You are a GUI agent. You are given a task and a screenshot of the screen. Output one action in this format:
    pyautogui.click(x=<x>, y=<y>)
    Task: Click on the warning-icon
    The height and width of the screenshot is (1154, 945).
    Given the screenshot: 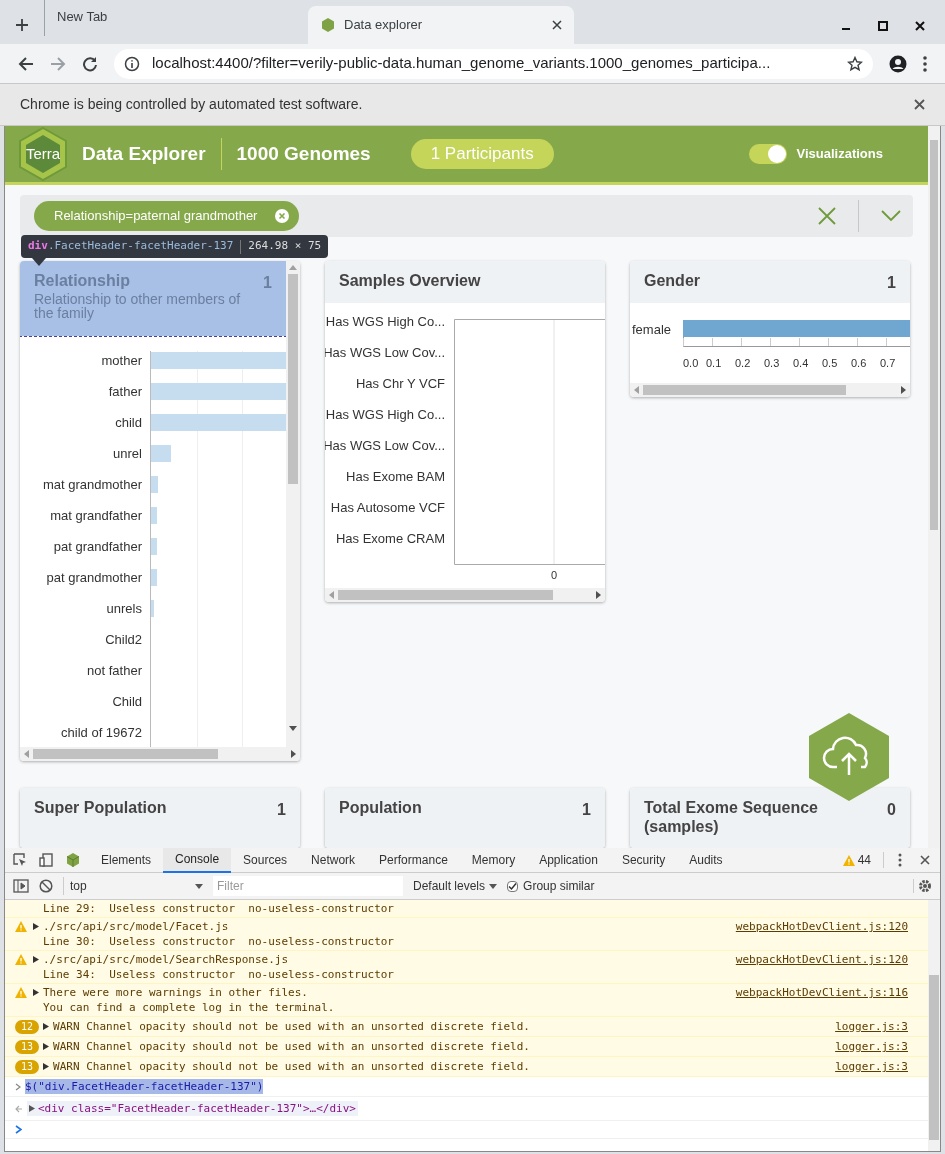 What is the action you would take?
    pyautogui.click(x=848, y=860)
    